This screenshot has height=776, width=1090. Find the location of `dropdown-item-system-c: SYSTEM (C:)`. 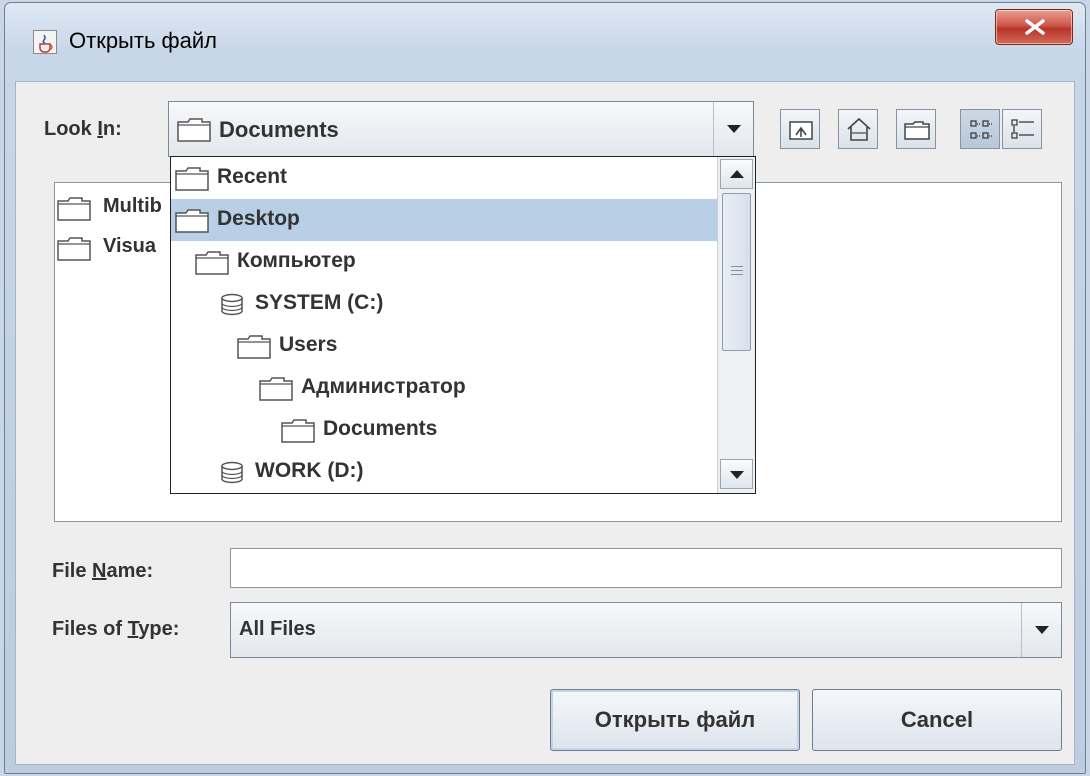

dropdown-item-system-c: SYSTEM (C:) is located at coordinates (444, 304).